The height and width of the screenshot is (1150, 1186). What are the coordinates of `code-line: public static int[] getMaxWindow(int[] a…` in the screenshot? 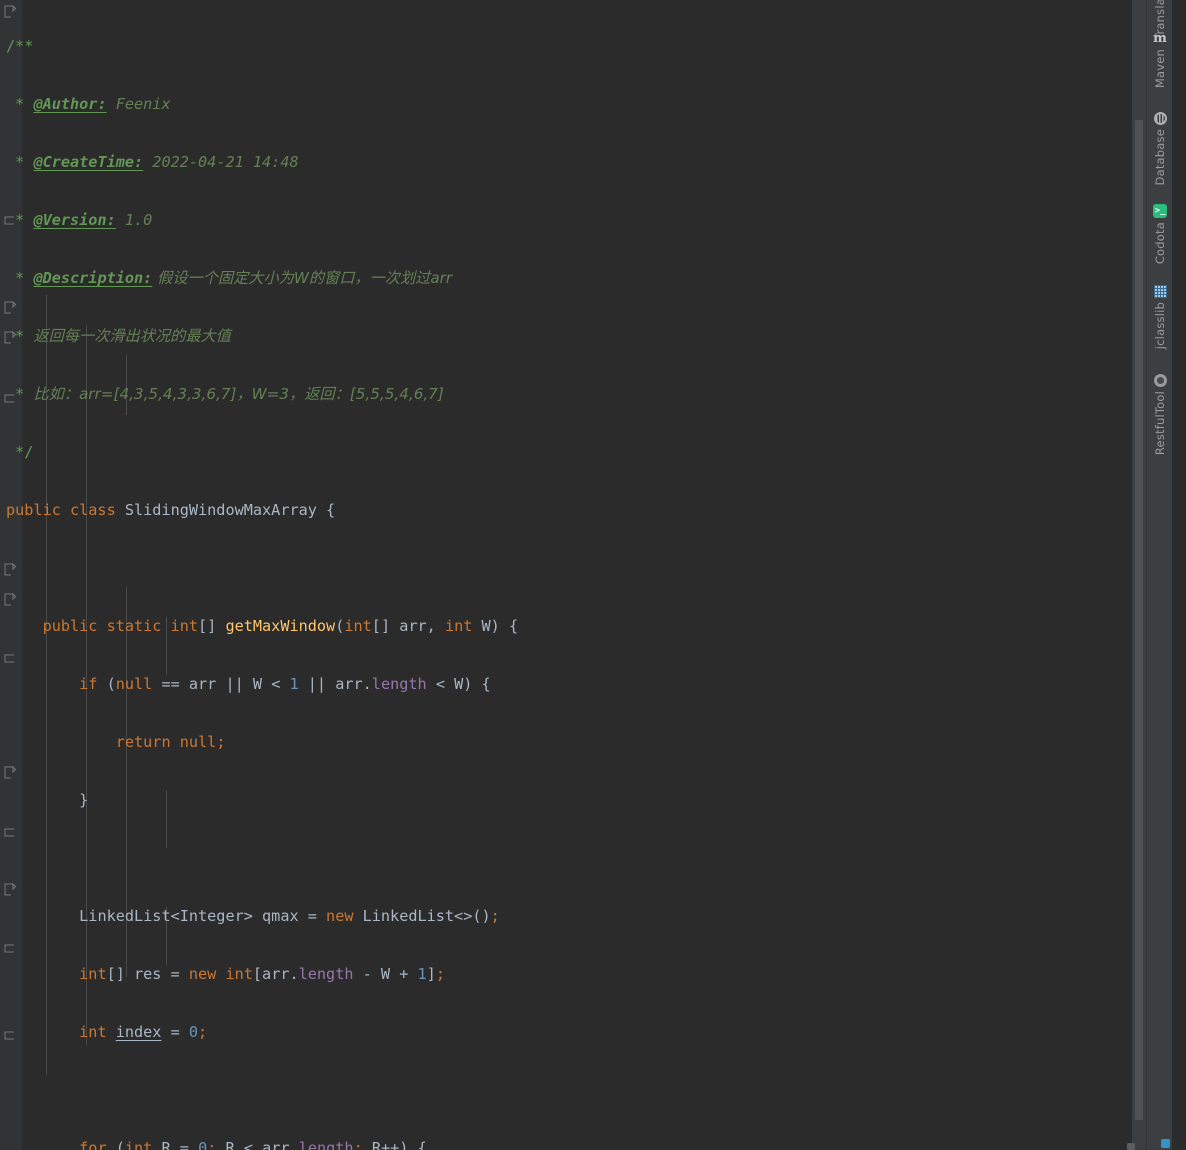 It's located at (280, 626).